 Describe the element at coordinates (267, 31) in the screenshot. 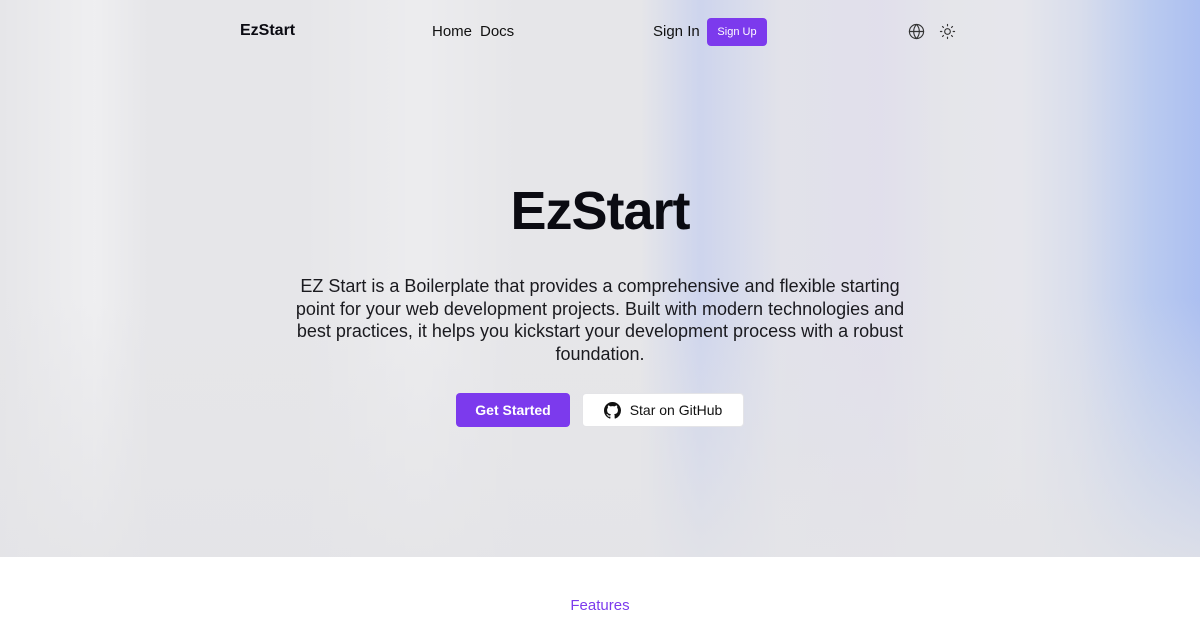

I see `brand-logo: EzStart` at that location.